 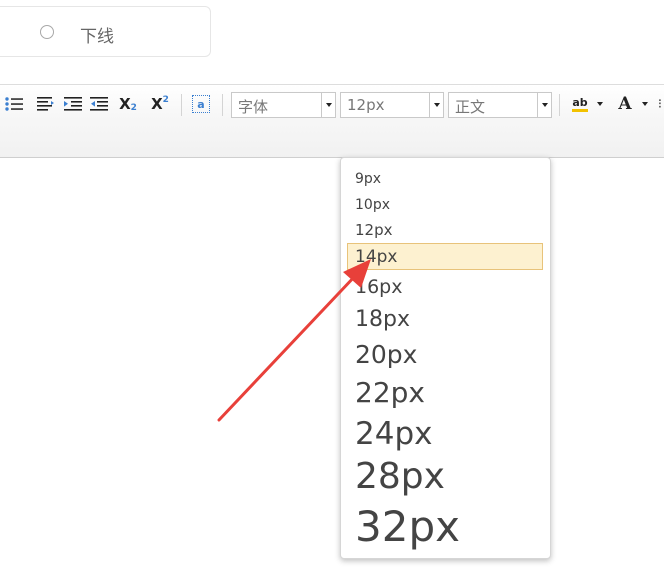 What do you see at coordinates (294, 340) in the screenshot?
I see `annotation-arrow` at bounding box center [294, 340].